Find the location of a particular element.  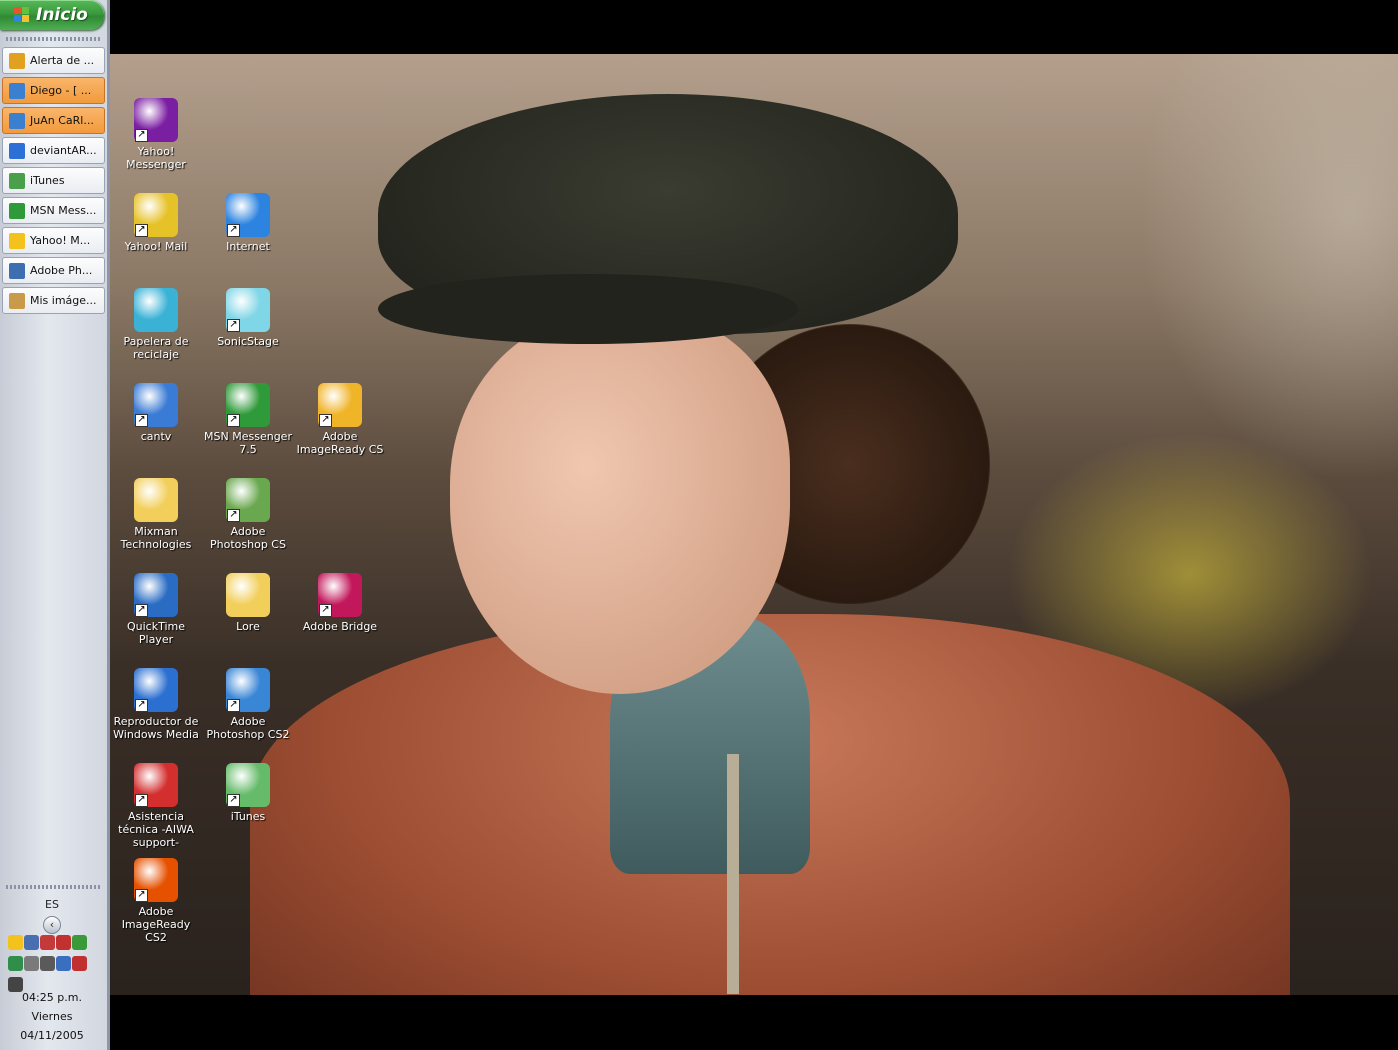

desktop-icon: ↗ iTunes is located at coordinates (248, 793).